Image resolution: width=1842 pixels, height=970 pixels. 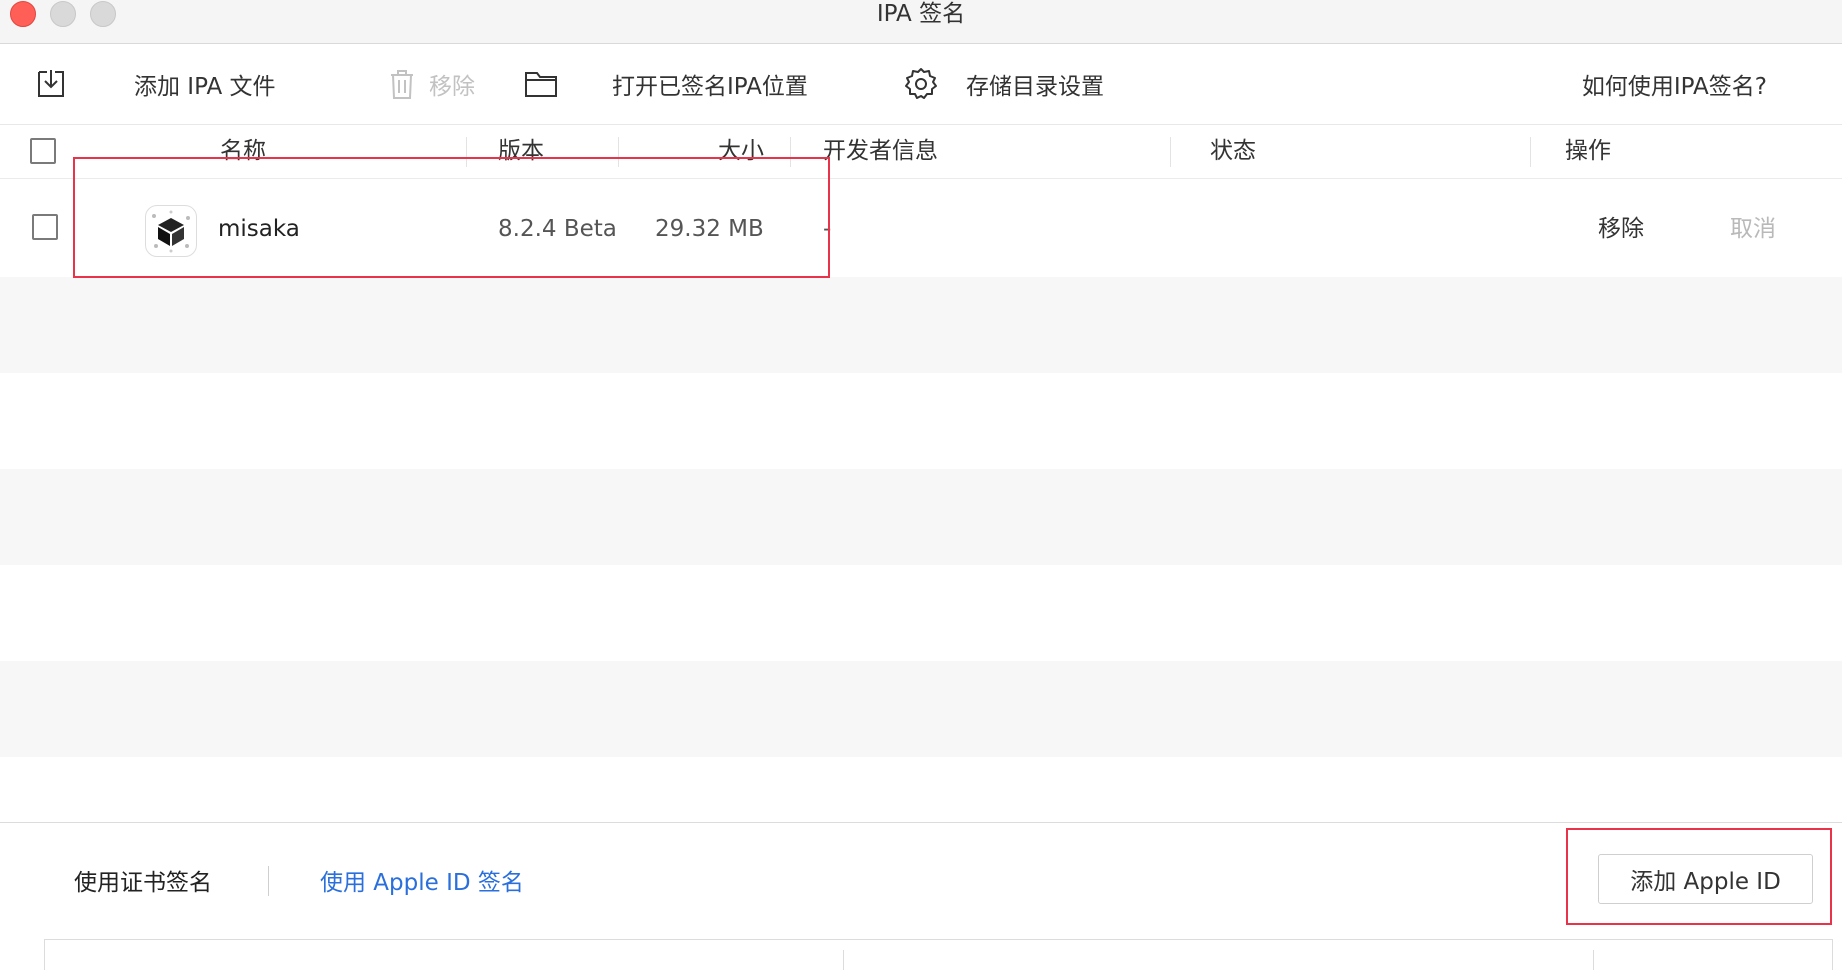 What do you see at coordinates (452, 87) in the screenshot?
I see `remove-label: 移除` at bounding box center [452, 87].